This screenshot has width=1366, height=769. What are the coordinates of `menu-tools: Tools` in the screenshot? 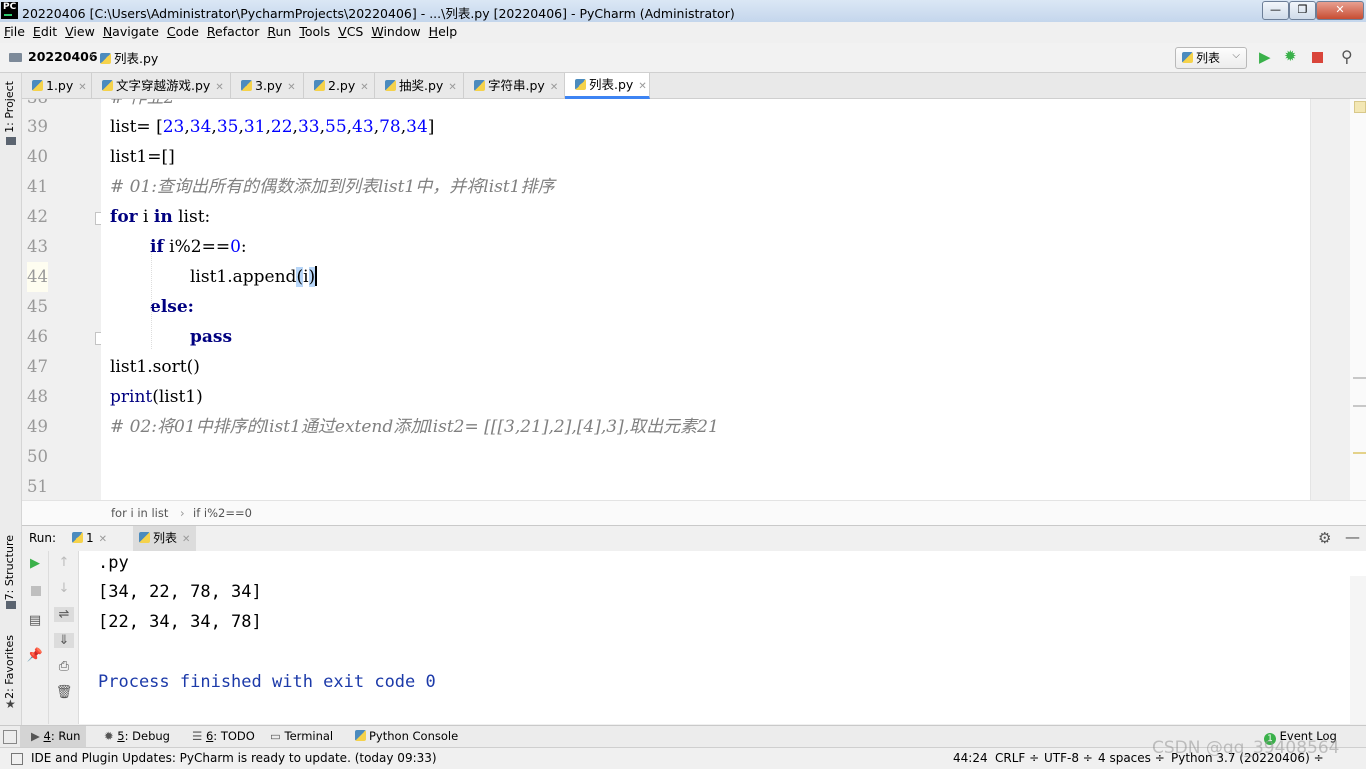 It's located at (314, 32).